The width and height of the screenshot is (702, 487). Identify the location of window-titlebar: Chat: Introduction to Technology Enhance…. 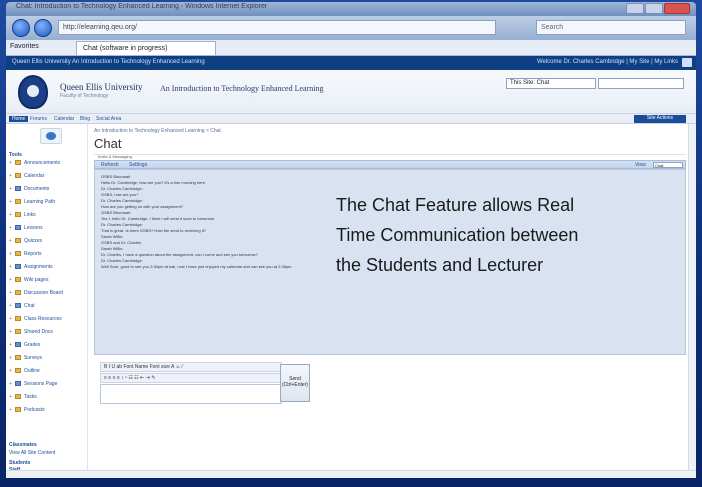
(351, 9).